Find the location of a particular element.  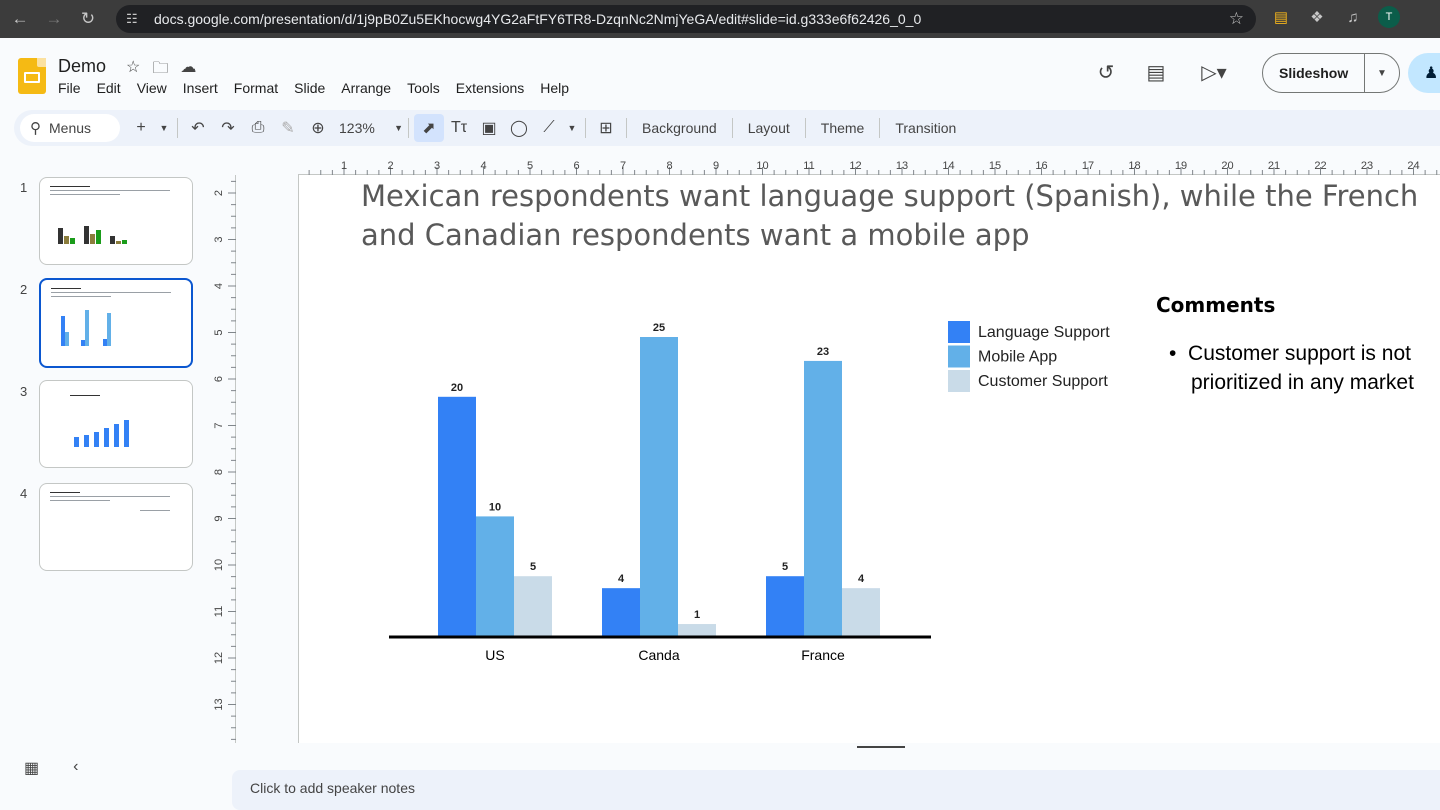

category-label: France is located at coordinates (823, 655).